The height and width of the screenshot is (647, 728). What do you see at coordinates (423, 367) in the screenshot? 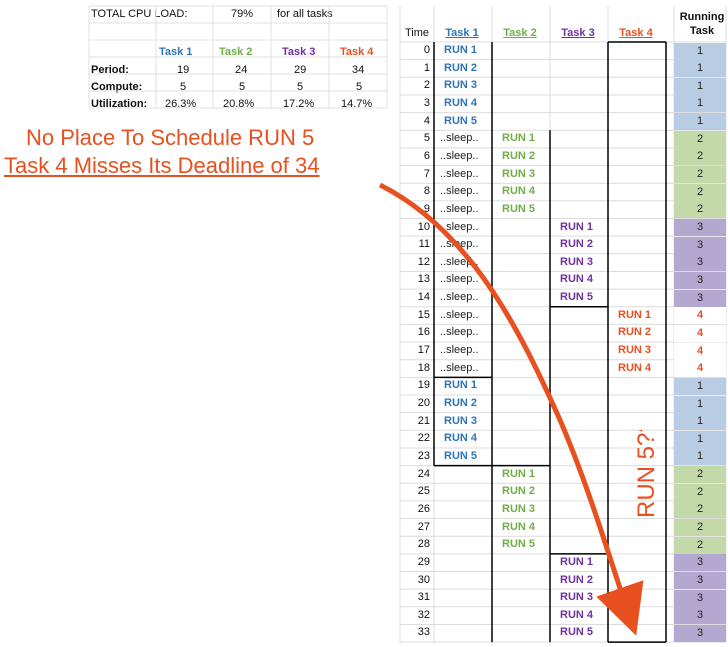
I see `time-cell: 18` at bounding box center [423, 367].